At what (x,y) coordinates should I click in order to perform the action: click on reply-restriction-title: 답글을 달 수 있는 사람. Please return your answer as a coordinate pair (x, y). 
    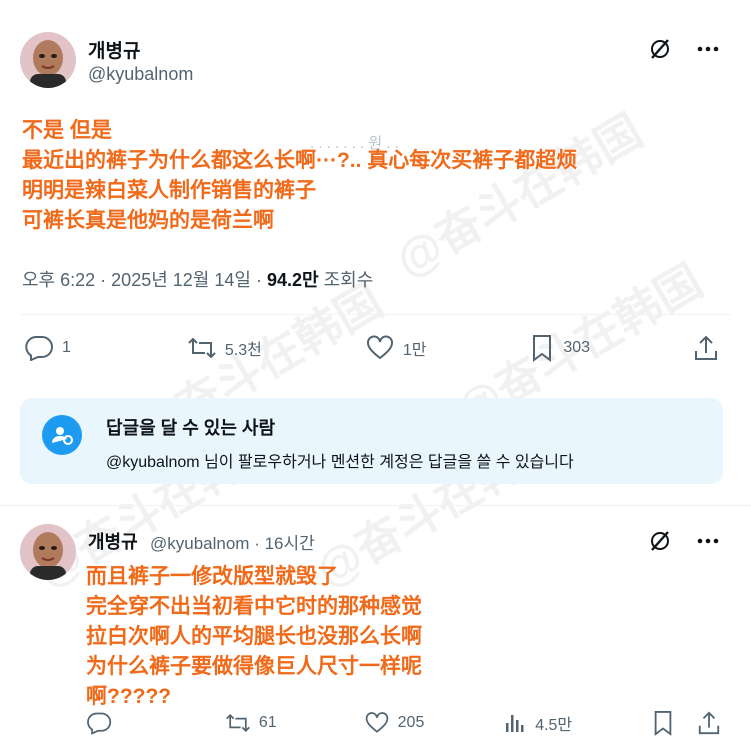
    Looking at the image, I should click on (191, 428).